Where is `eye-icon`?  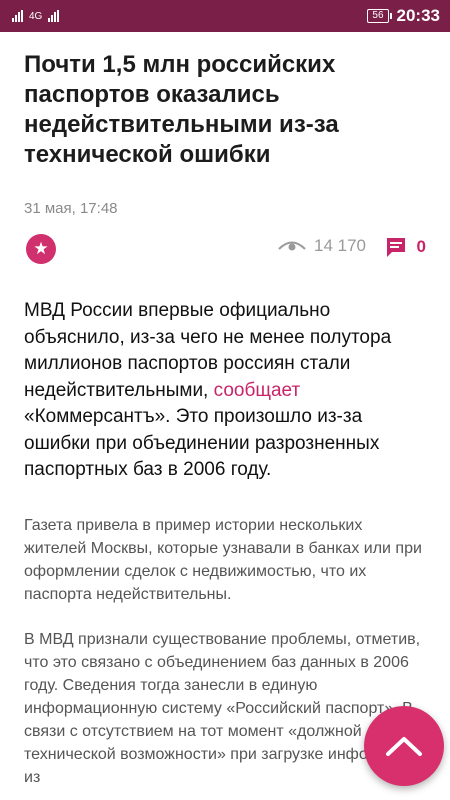
eye-icon is located at coordinates (292, 246).